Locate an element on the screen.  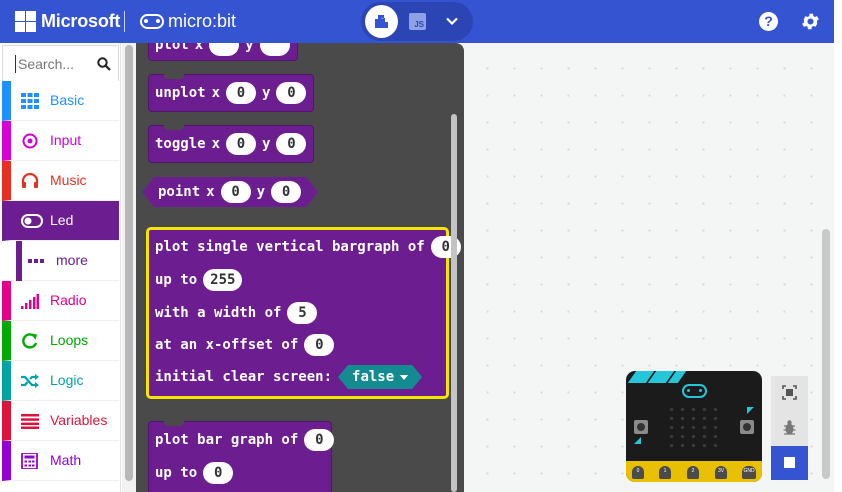
toolbox-search is located at coordinates (60, 64).